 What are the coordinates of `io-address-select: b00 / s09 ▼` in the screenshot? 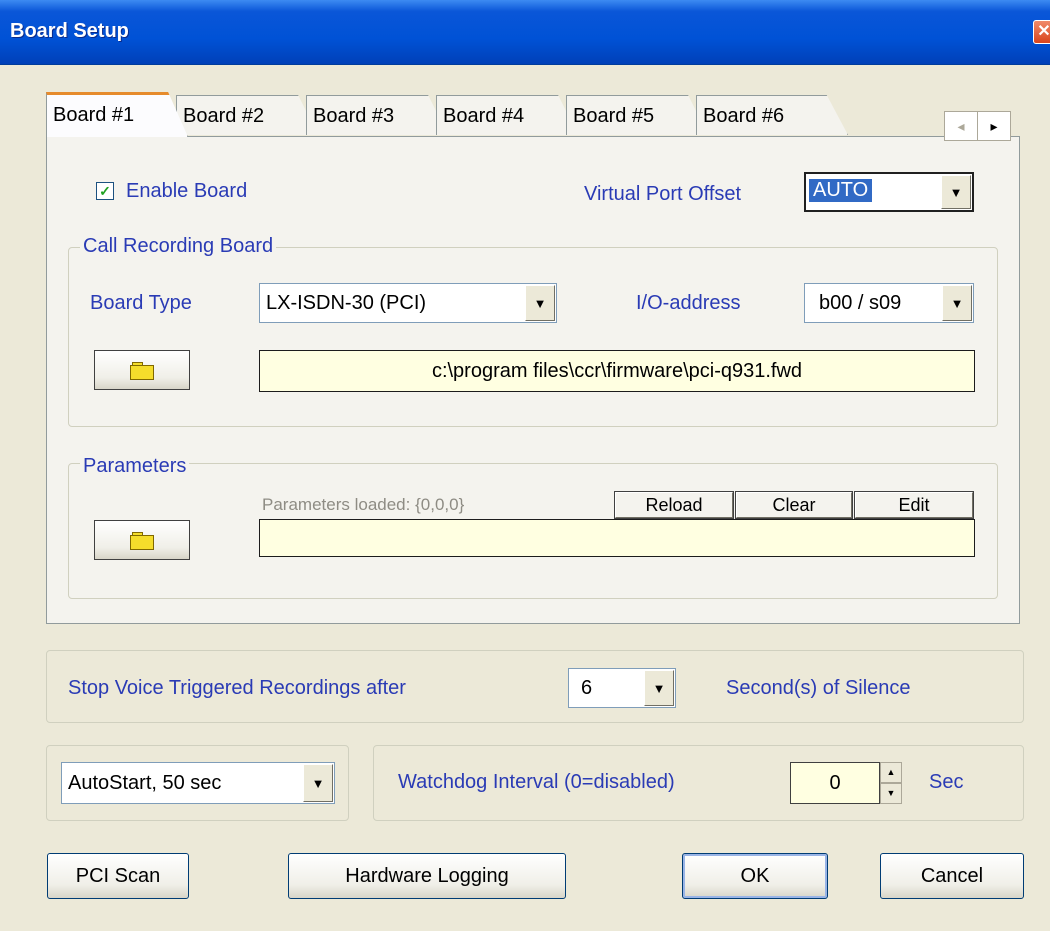 It's located at (889, 303).